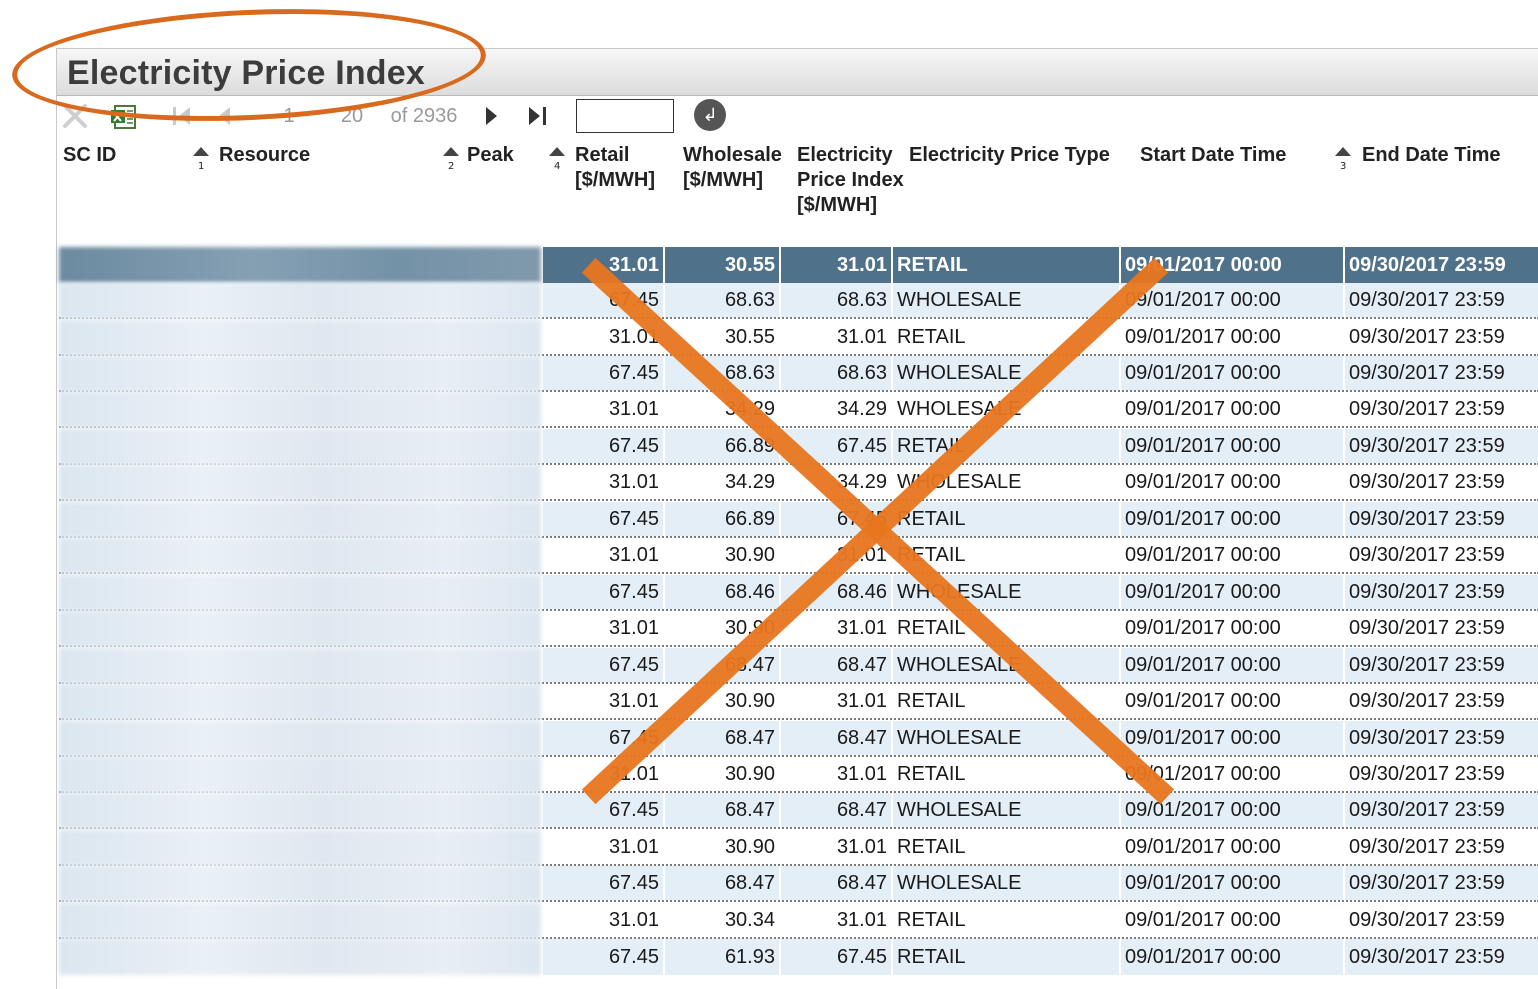 This screenshot has width=1538, height=989. I want to click on col-header-price-index: Electricity Price Index [$/MWH], so click(852, 180).